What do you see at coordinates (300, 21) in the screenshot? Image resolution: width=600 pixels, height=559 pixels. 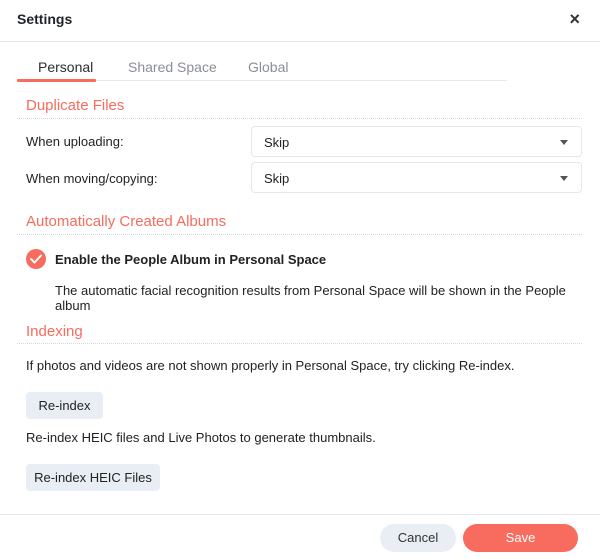 I see `dialog-header: Settings ×` at bounding box center [300, 21].